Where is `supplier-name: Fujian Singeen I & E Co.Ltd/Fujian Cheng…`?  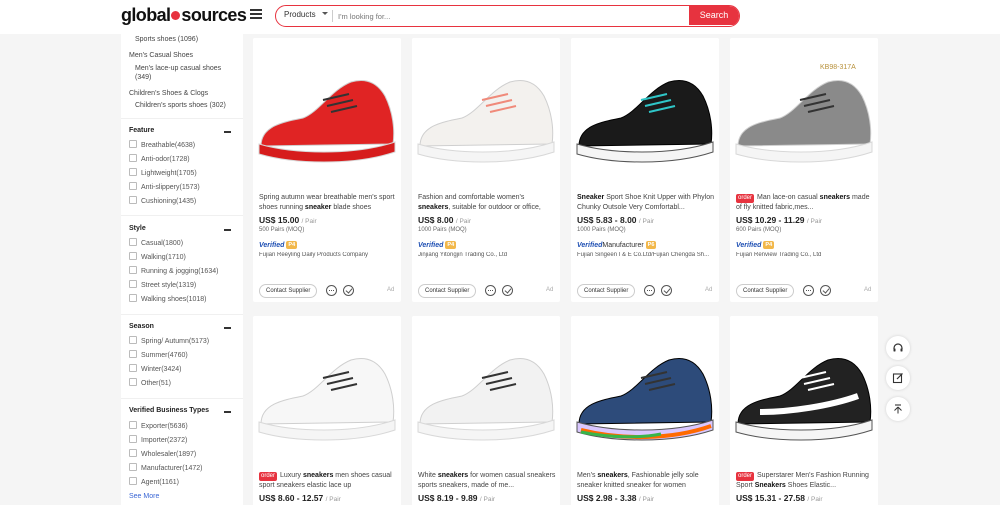 supplier-name: Fujian Singeen I & E Co.Ltd/Fujian Cheng… is located at coordinates (647, 255).